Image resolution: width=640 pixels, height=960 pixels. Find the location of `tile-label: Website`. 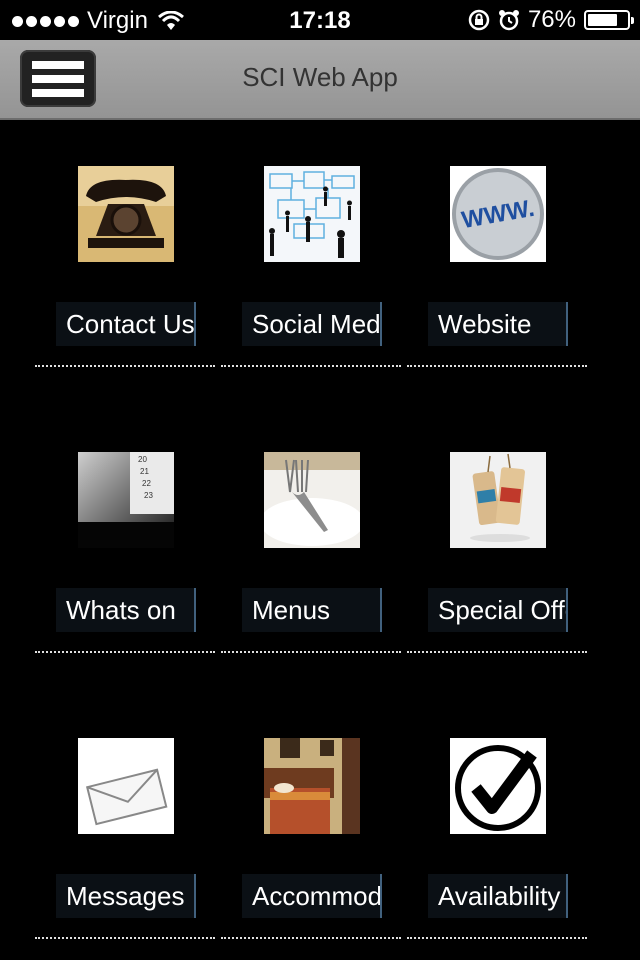

tile-label: Website is located at coordinates (498, 324).